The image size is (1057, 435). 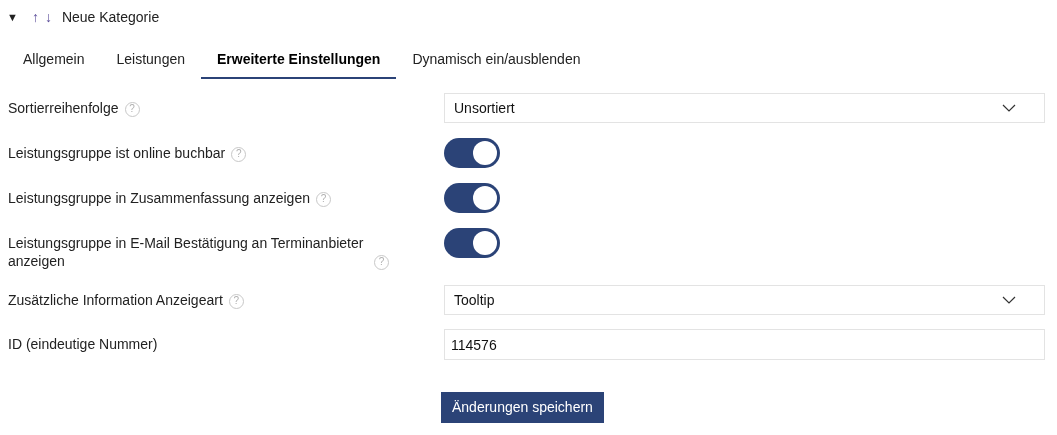 I want to click on tab: Dynamisch ein/ausblenden, so click(x=496, y=60).